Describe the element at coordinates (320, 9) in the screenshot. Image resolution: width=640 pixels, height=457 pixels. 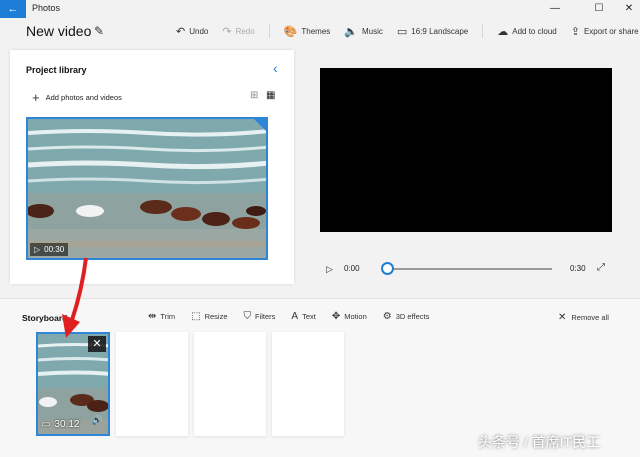
I see `title-bar: ← Photos — ☐ ✕` at that location.